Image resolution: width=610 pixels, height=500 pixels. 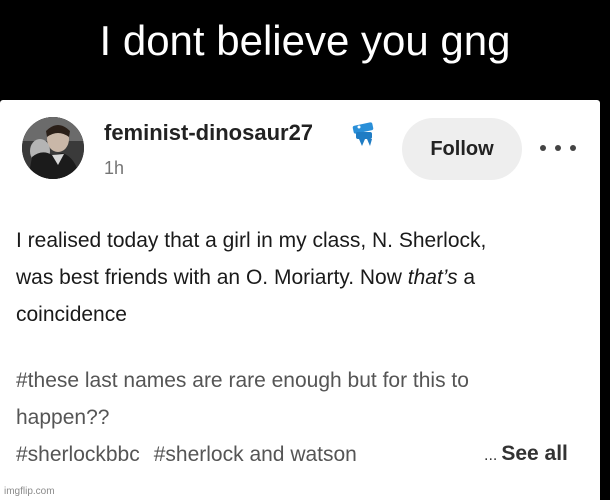 I want to click on post-body-line: coincidence, so click(x=71, y=314).